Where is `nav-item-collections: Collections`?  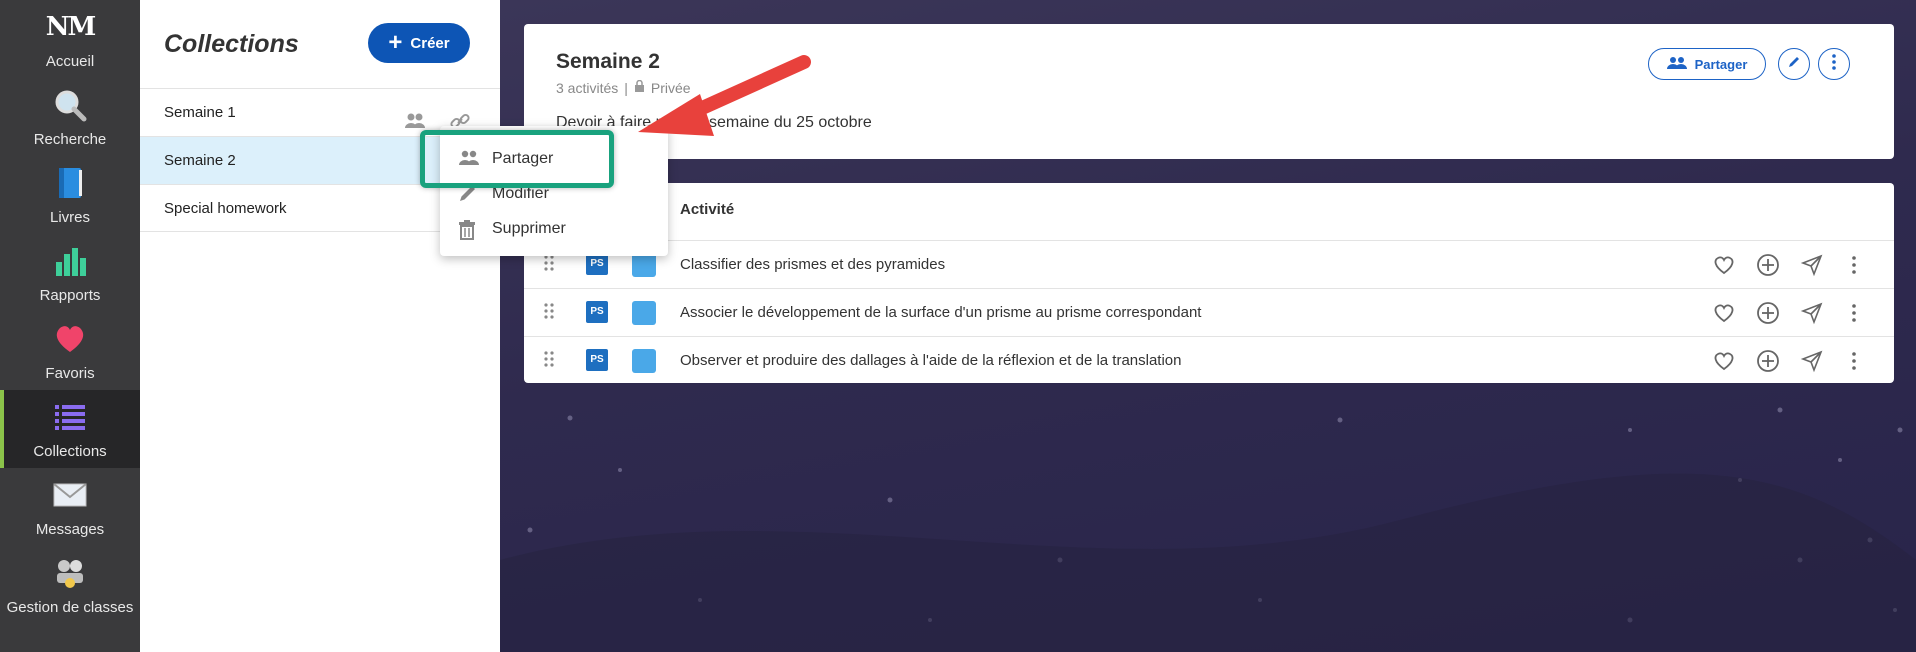 nav-item-collections: Collections is located at coordinates (70, 429).